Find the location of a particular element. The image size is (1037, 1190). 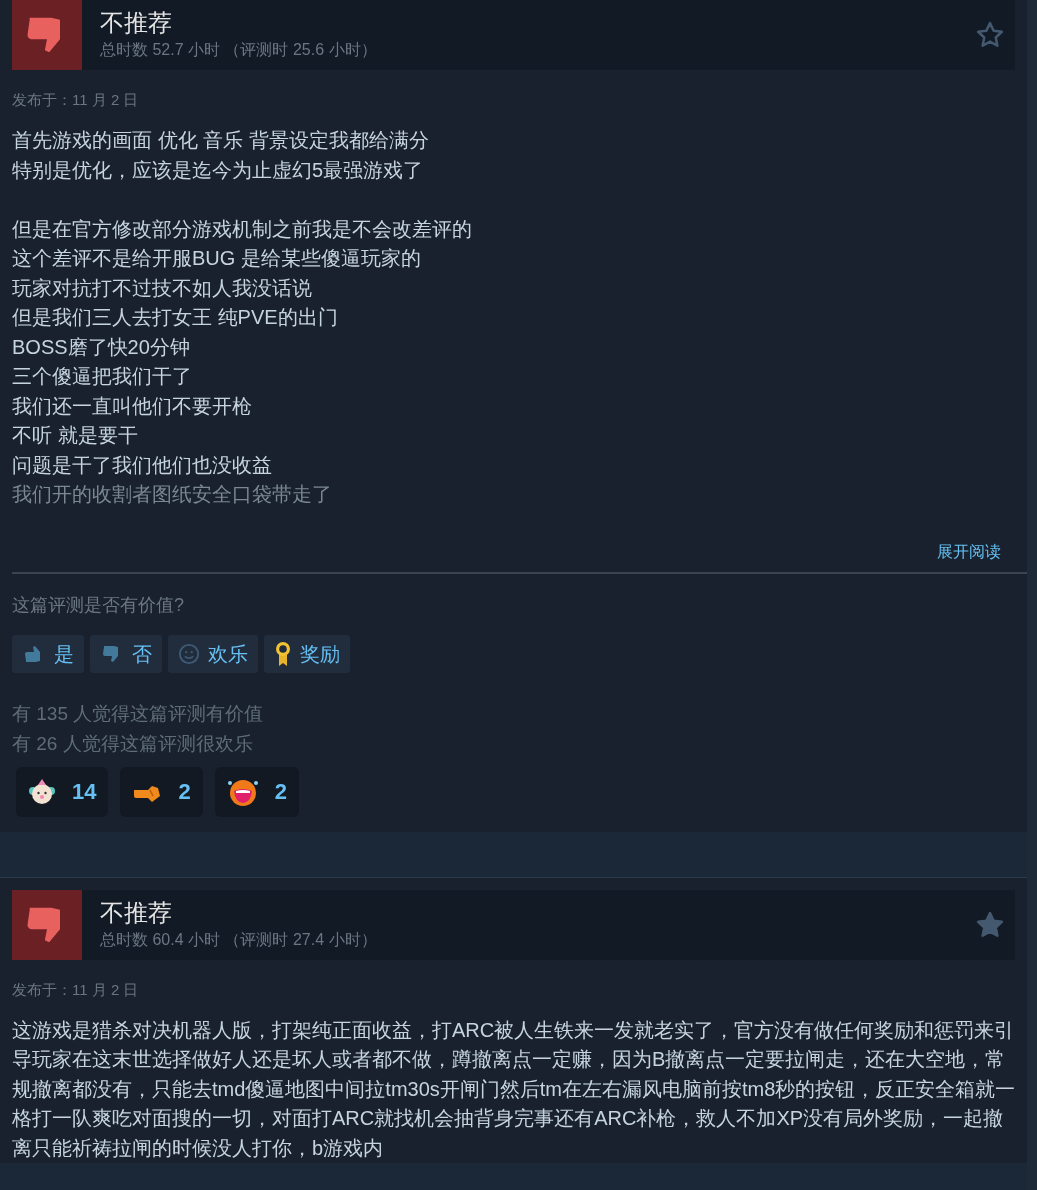

review-text: 但是我们三人去打女王 纯PVE的出门 is located at coordinates (175, 317).